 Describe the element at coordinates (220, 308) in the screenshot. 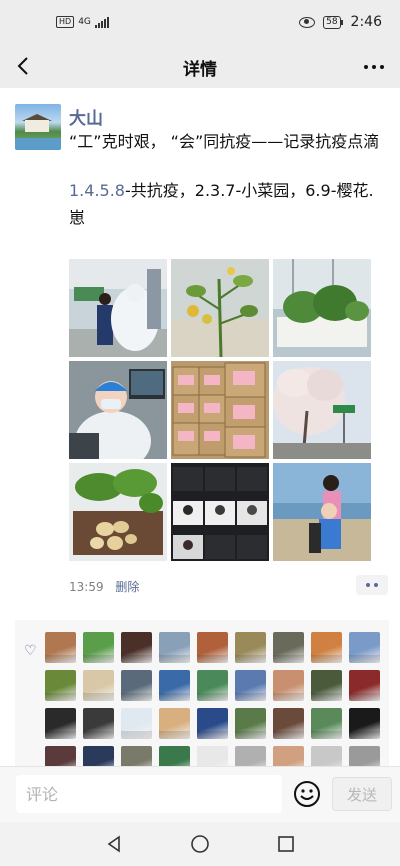

I see `photo-tomato-plant` at that location.